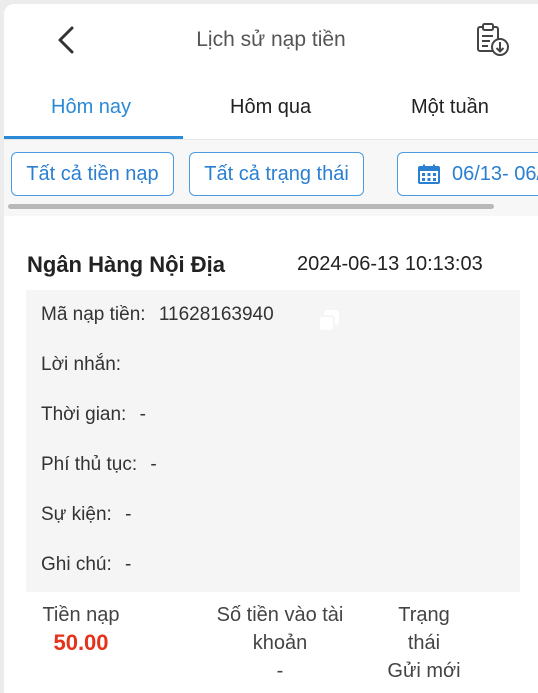  I want to click on detail-row-deposit-code: Mã nạp tiền: 11628163940, so click(157, 315).